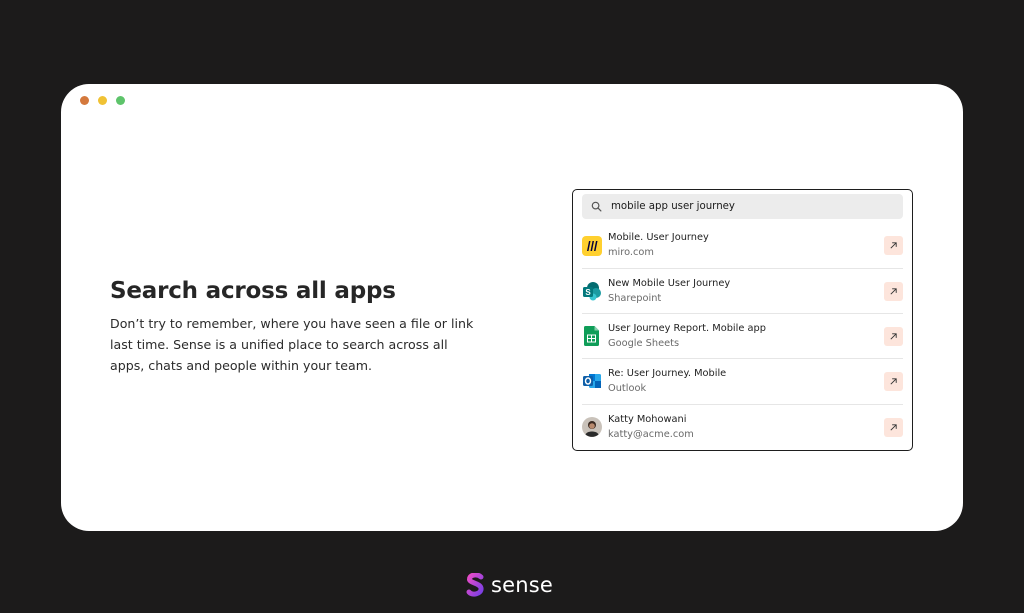 This screenshot has height=613, width=1024. Describe the element at coordinates (592, 245) in the screenshot. I see `miro-icon` at that location.